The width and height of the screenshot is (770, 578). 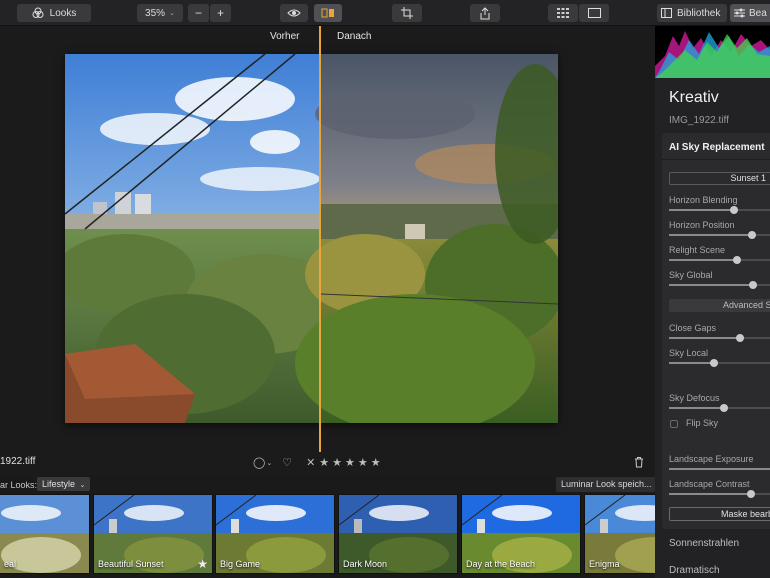 What do you see at coordinates (694, 398) in the screenshot?
I see `slider-label: Sky Defocus` at bounding box center [694, 398].